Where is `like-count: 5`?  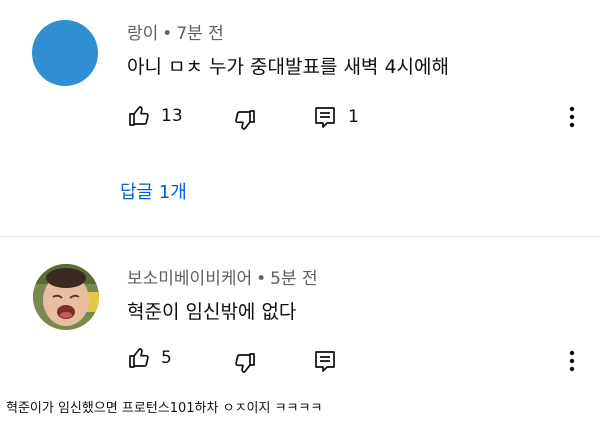 like-count: 5 is located at coordinates (166, 358).